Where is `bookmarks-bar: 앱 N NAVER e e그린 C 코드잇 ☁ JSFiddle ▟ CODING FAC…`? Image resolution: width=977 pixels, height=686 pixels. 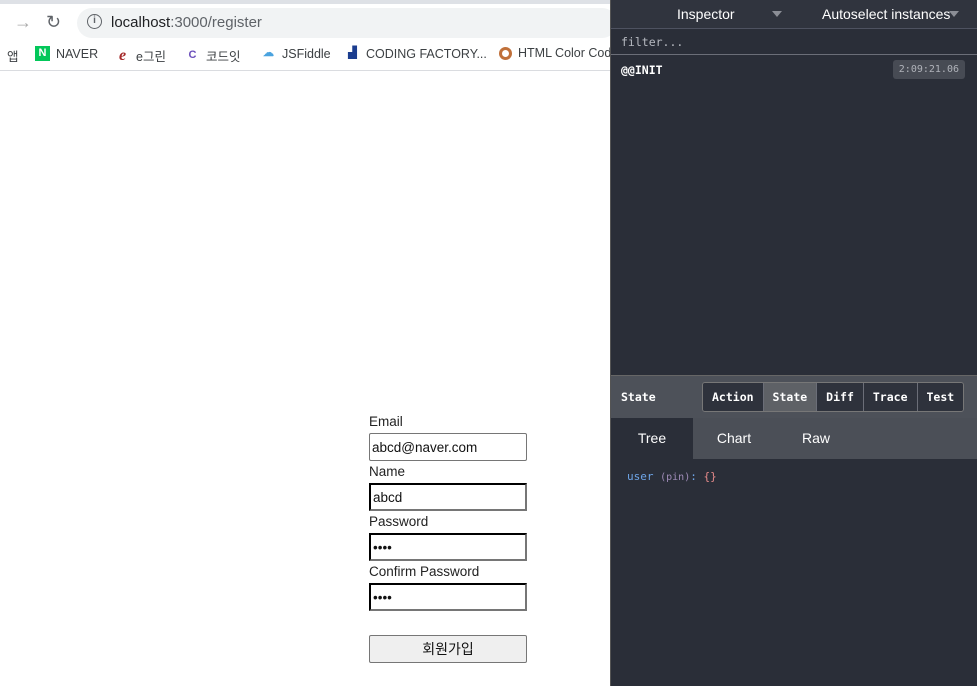 bookmarks-bar: 앱 N NAVER e e그린 C 코드잇 ☁ JSFiddle ▟ CODING FAC… is located at coordinates (305, 54).